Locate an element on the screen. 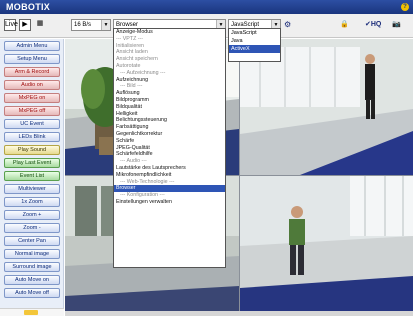 This screenshot has width=413, height=316. sidebar-button-10: Event List is located at coordinates (32, 176).